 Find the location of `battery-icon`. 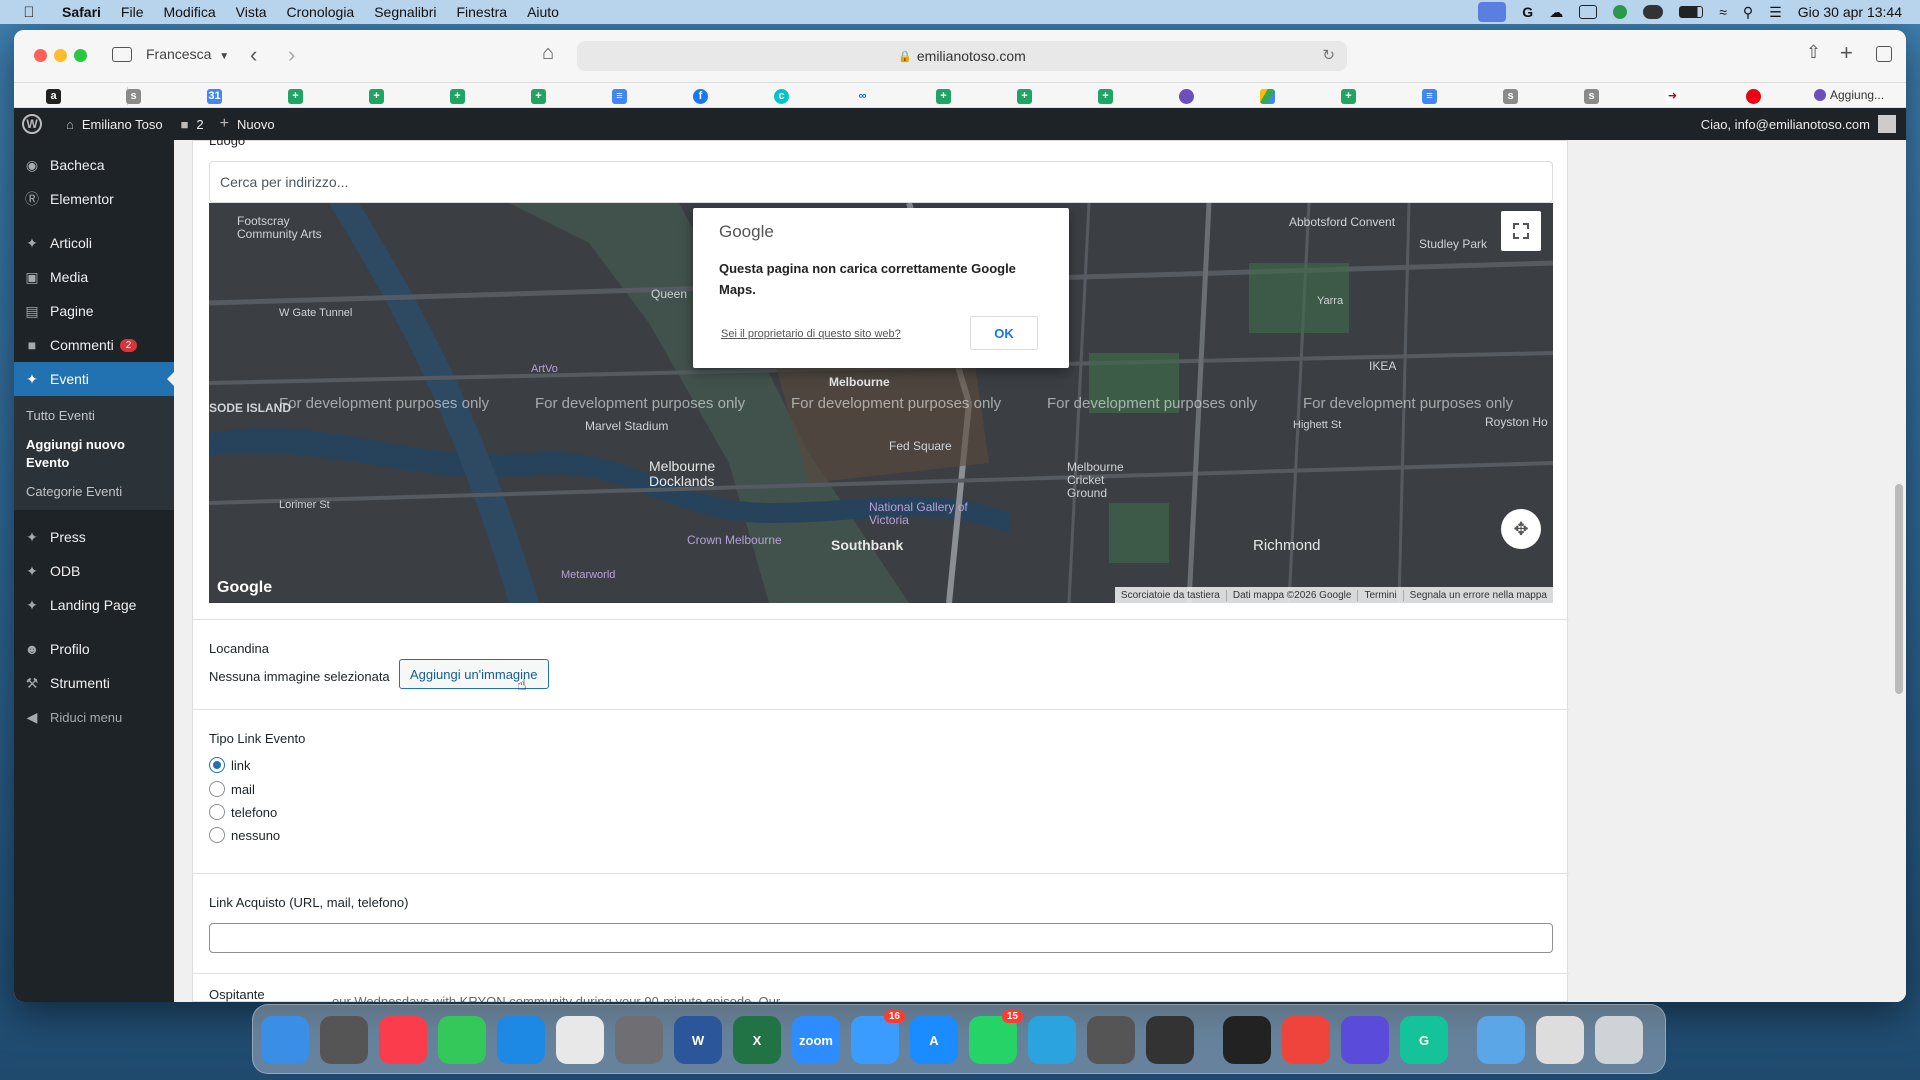

battery-icon is located at coordinates (1691, 12).